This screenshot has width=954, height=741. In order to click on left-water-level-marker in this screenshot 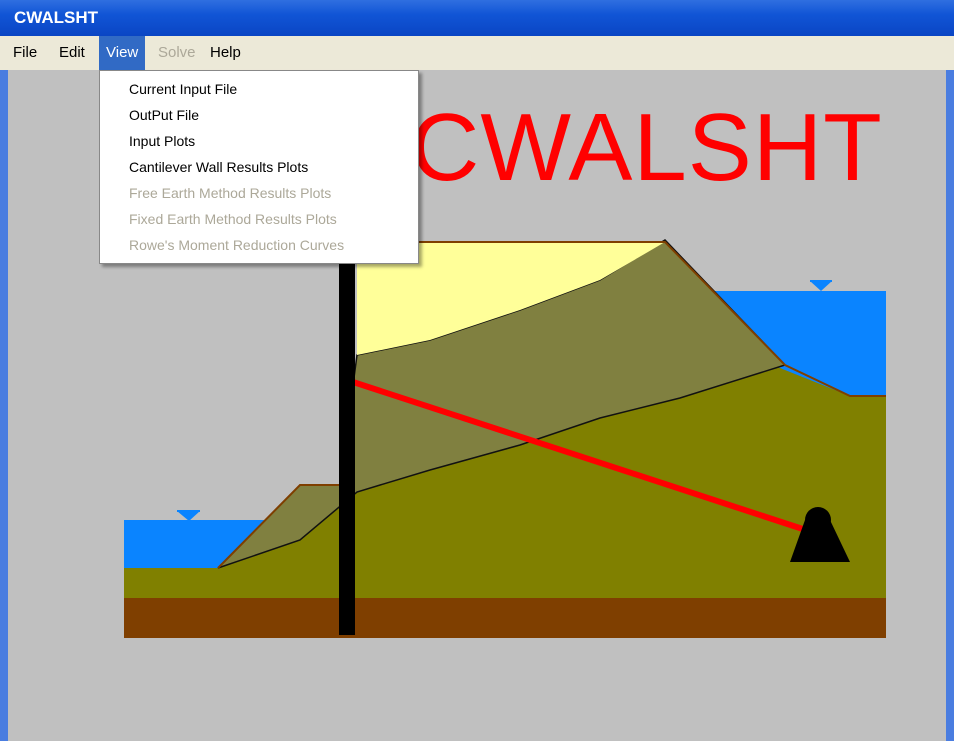, I will do `click(188, 516)`.